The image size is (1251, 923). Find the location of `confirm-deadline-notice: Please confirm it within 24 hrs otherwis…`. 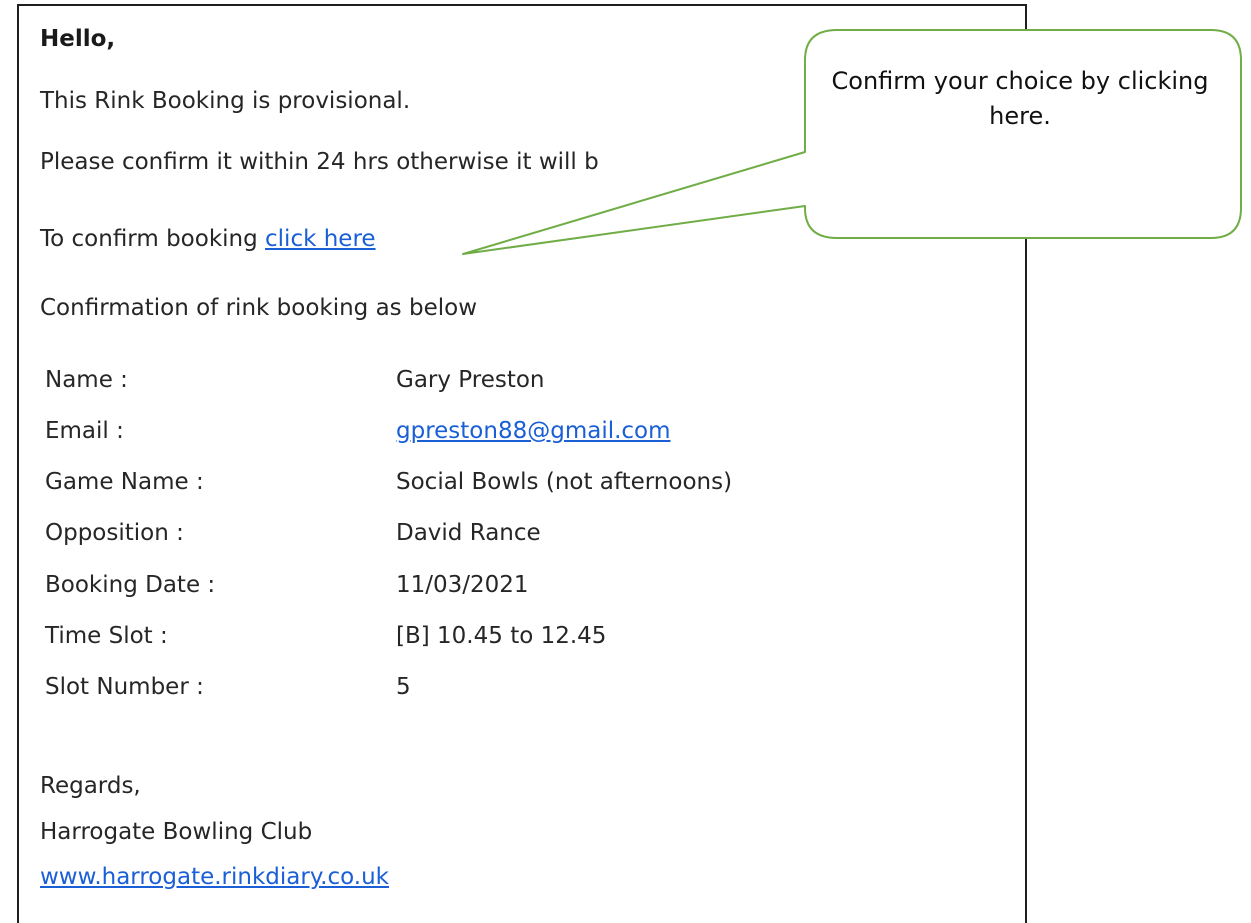

confirm-deadline-notice: Please confirm it within 24 hrs otherwis… is located at coordinates (319, 162).